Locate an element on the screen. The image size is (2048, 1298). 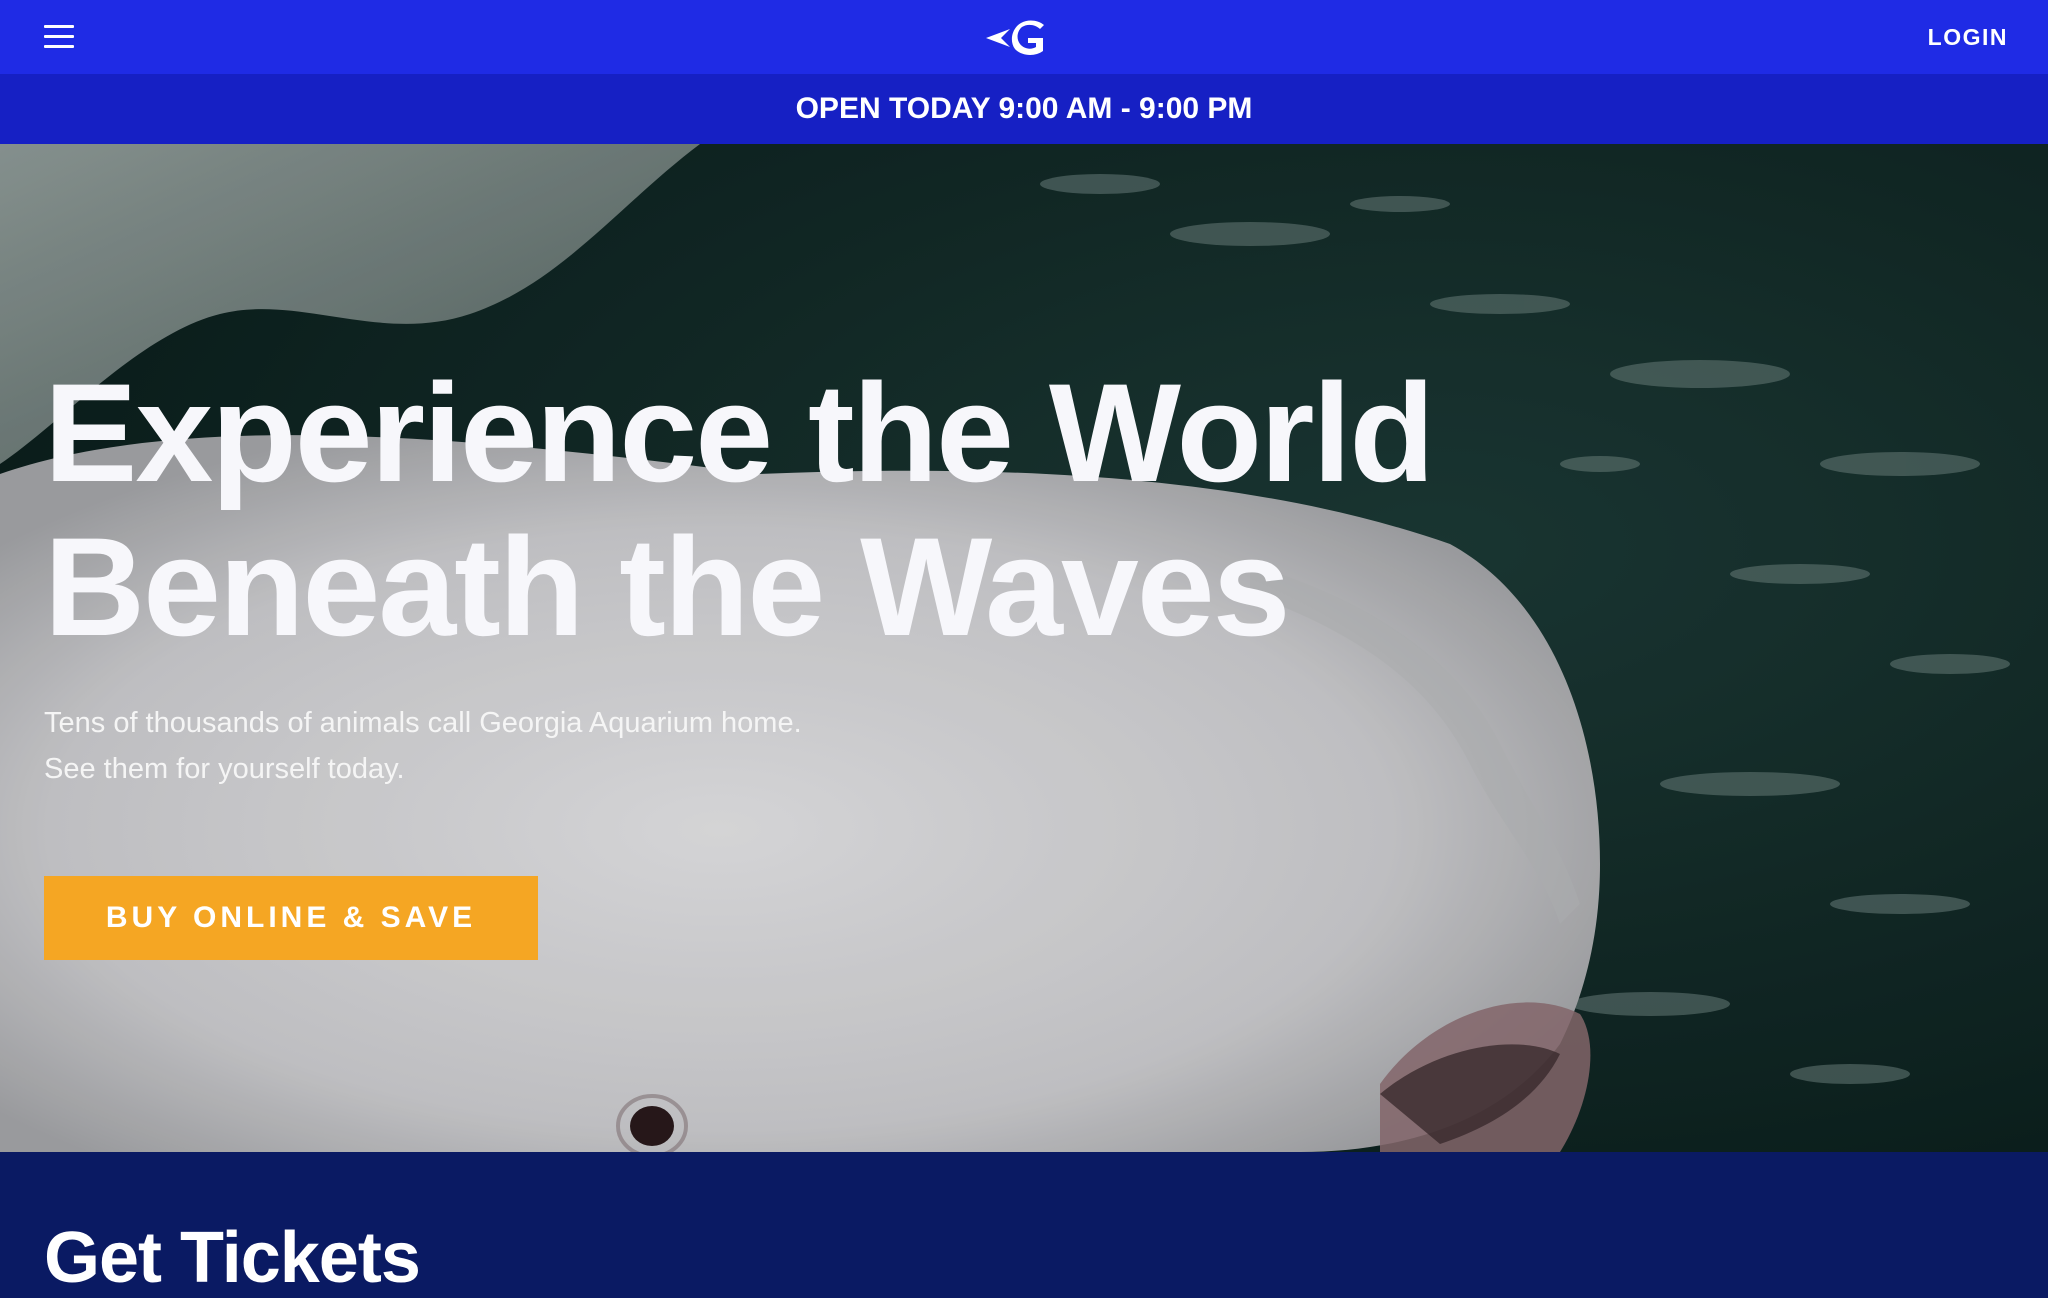
buy-online-button: BUY ONLINE & SAVE is located at coordinates (291, 918).